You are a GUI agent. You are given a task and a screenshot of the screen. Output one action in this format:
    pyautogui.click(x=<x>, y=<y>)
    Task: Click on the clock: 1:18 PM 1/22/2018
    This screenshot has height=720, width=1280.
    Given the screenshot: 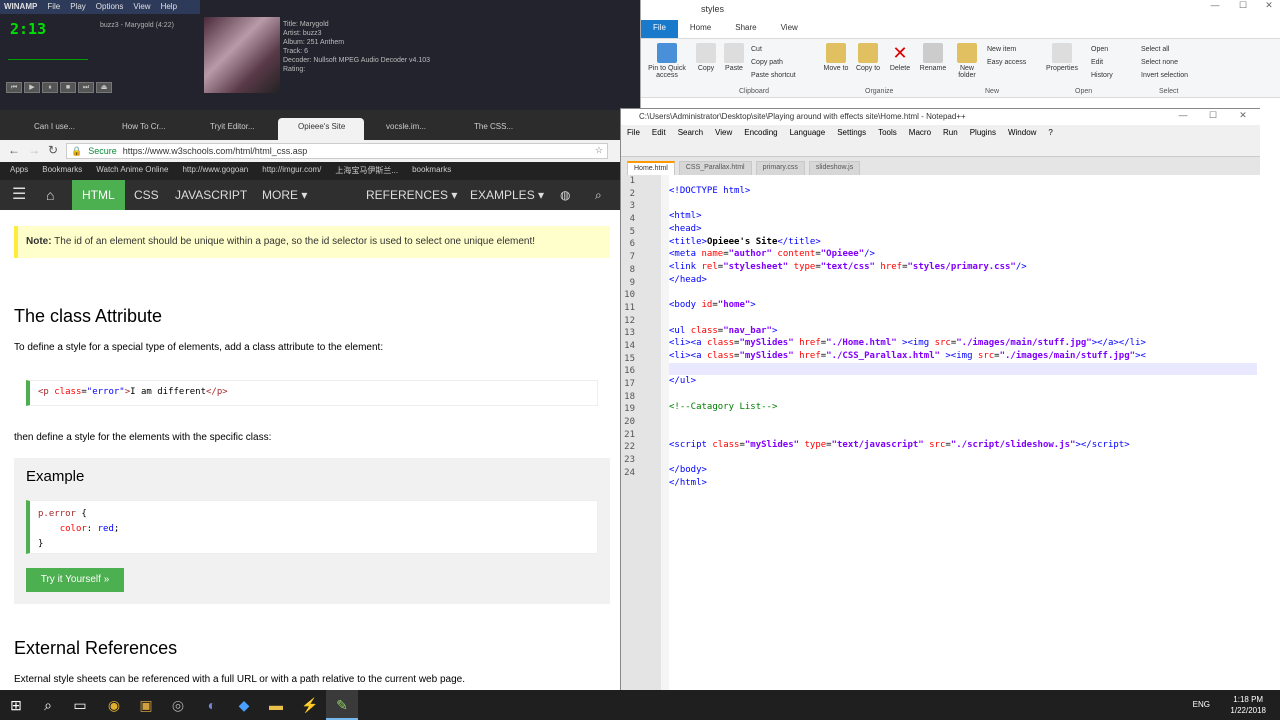 What is the action you would take?
    pyautogui.click(x=1248, y=705)
    